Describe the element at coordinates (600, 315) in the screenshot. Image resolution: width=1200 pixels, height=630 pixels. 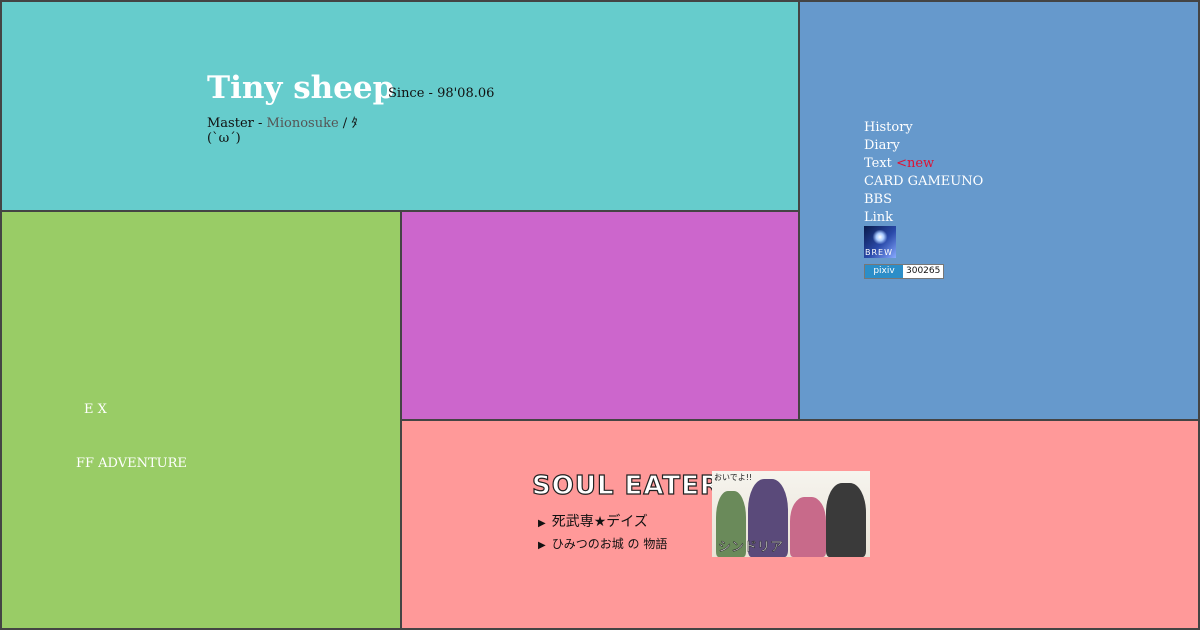
I see `purple-panel` at that location.